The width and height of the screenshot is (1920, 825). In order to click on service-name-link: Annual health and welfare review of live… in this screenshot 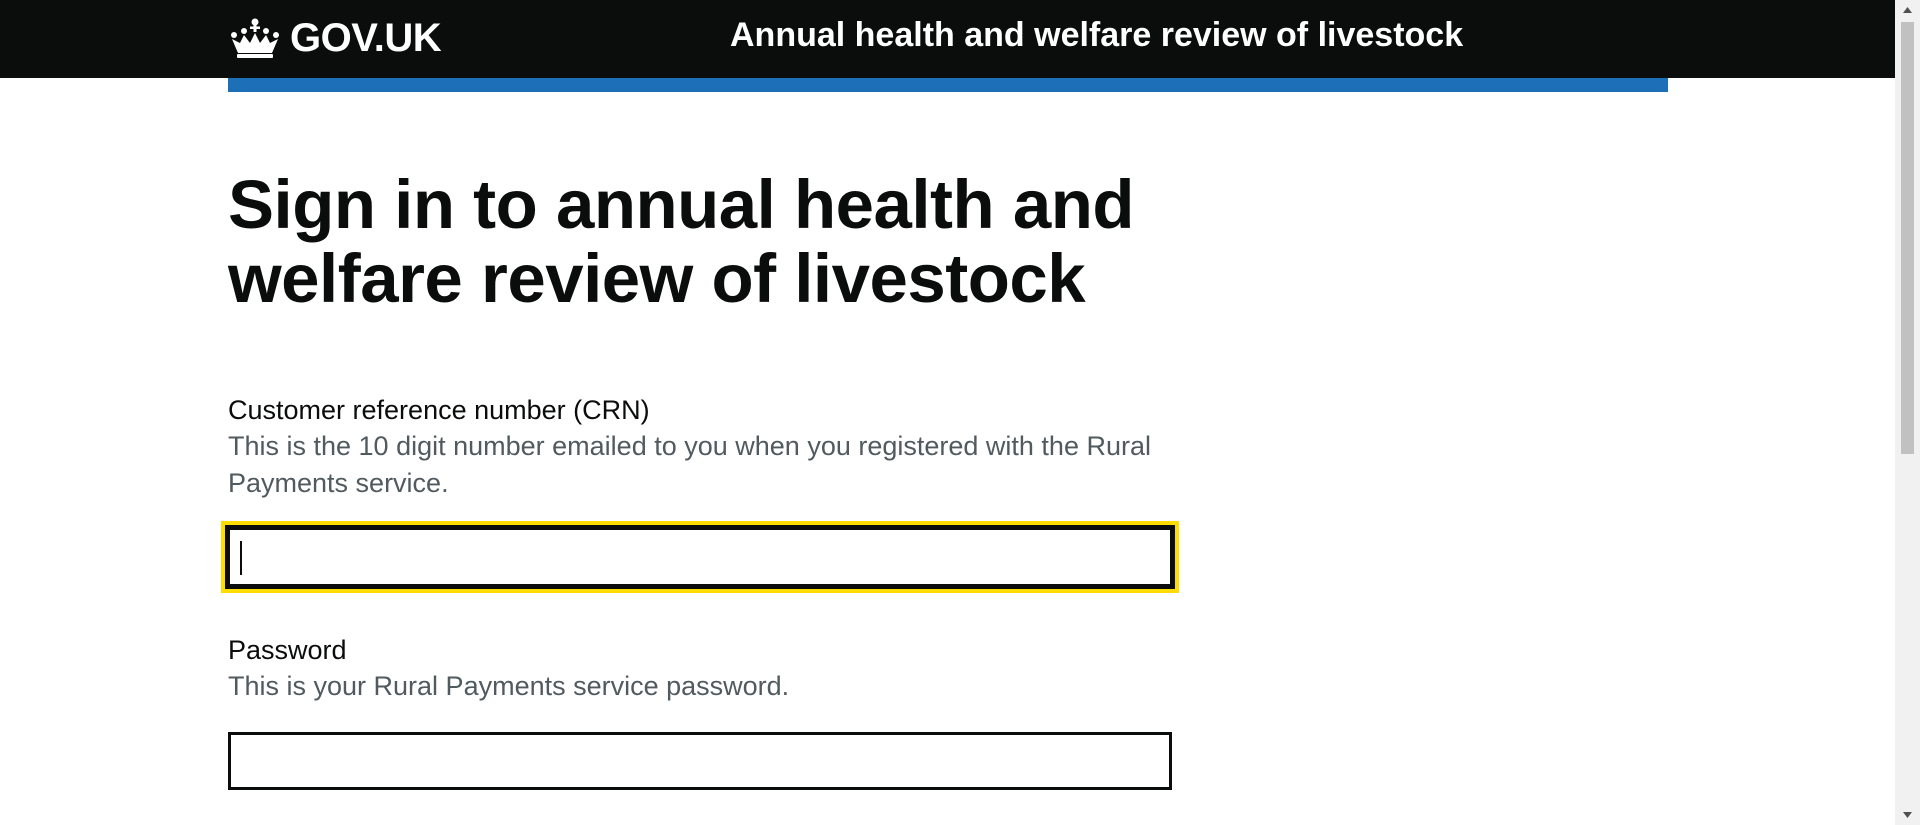, I will do `click(1096, 35)`.